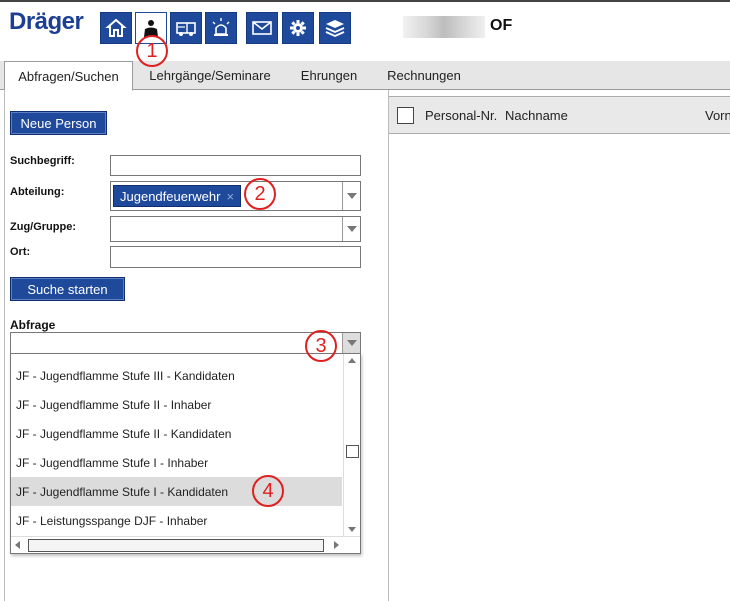 This screenshot has height=601, width=730. Describe the element at coordinates (321, 346) in the screenshot. I see `annotation-marker-3: 3` at that location.